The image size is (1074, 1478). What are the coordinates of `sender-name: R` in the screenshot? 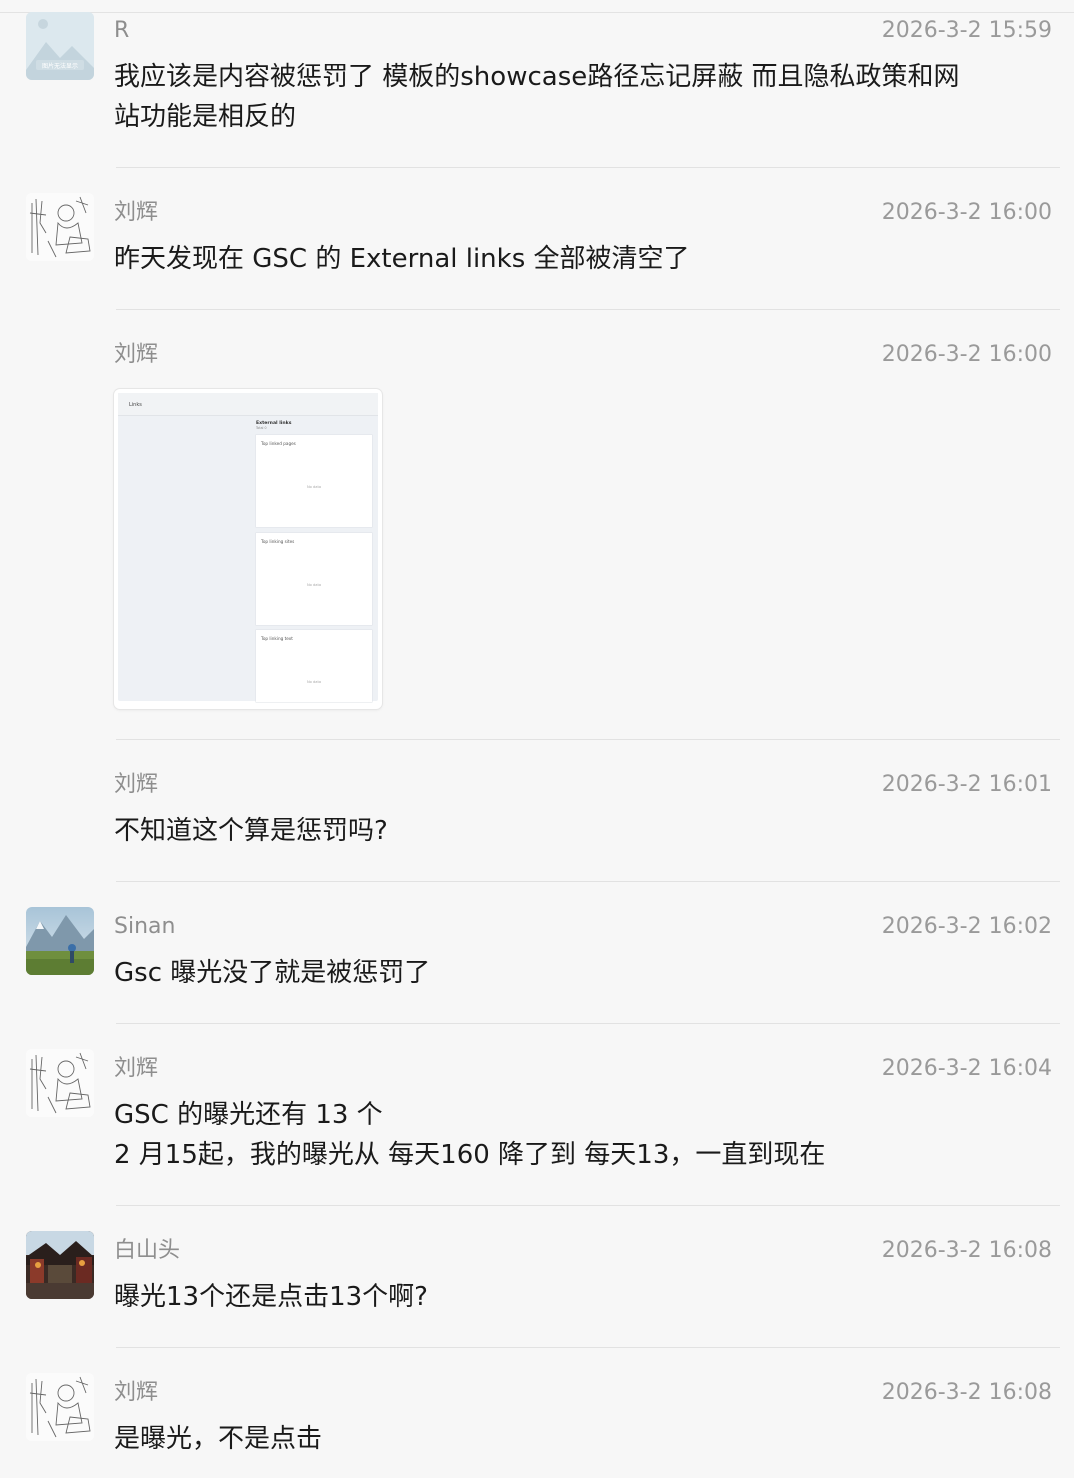 It's located at (121, 31).